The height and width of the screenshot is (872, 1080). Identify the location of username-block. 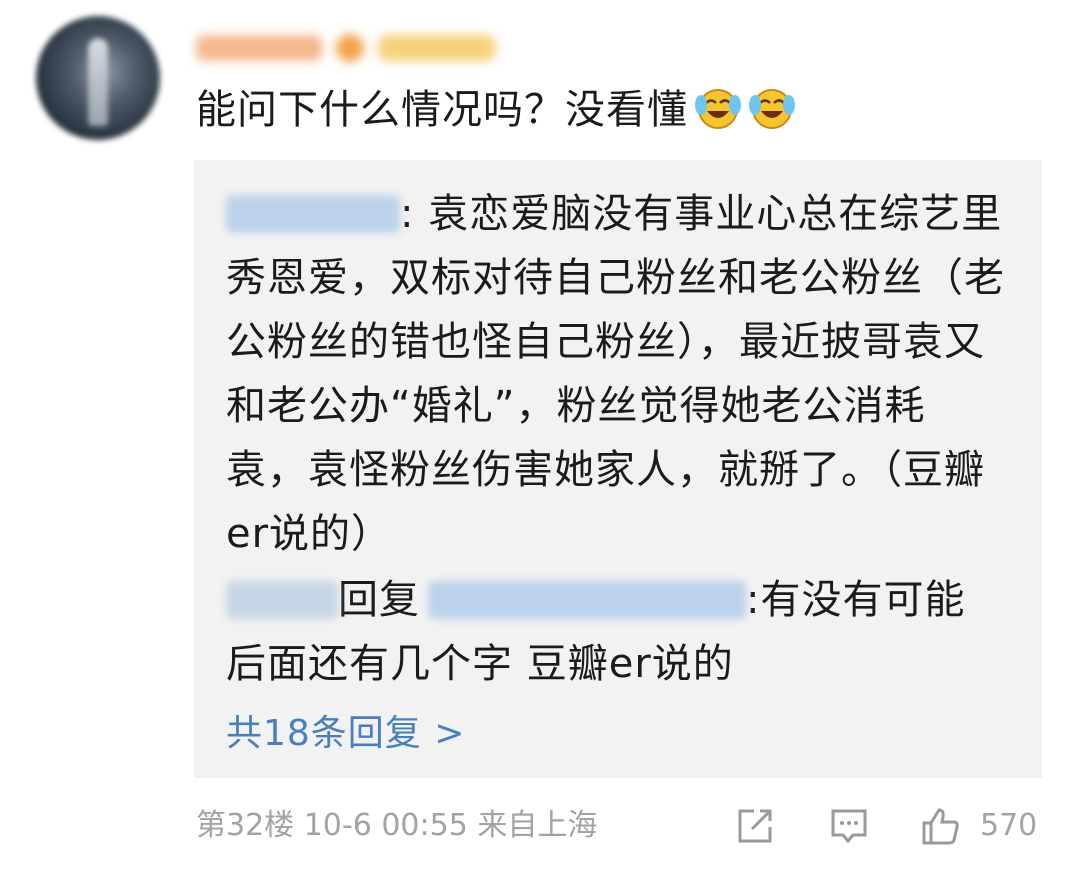
(259, 48).